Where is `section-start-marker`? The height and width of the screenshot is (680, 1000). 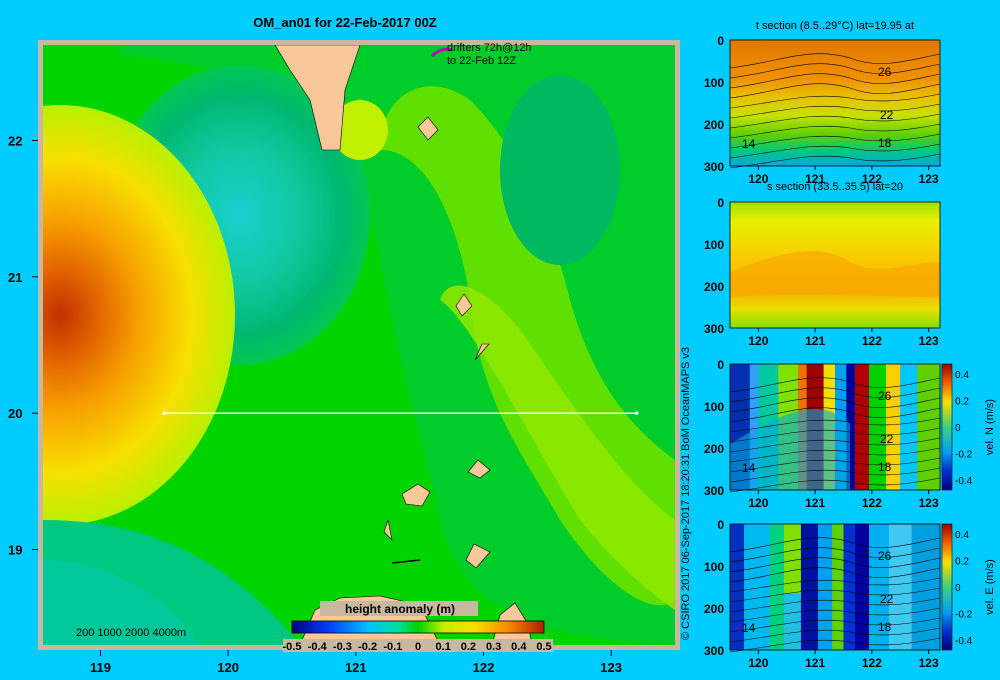
section-start-marker is located at coordinates (164, 413).